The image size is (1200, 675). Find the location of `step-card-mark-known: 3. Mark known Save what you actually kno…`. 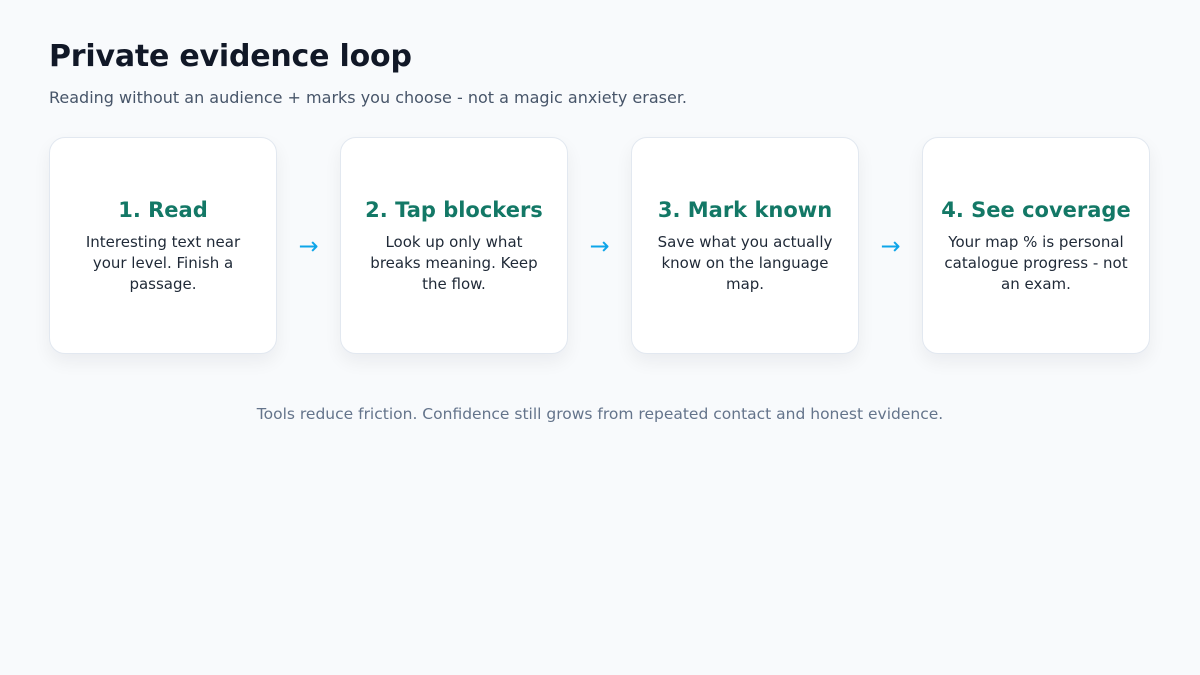

step-card-mark-known: 3. Mark known Save what you actually kno… is located at coordinates (745, 245).